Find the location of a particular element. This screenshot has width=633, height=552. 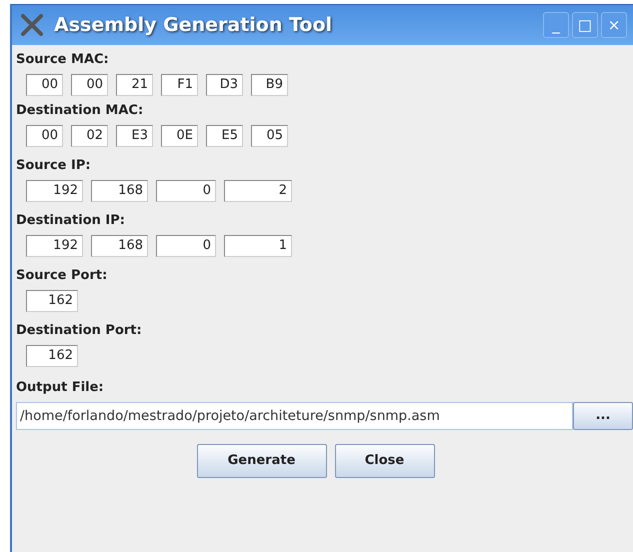

input-field: 0E is located at coordinates (179, 136).